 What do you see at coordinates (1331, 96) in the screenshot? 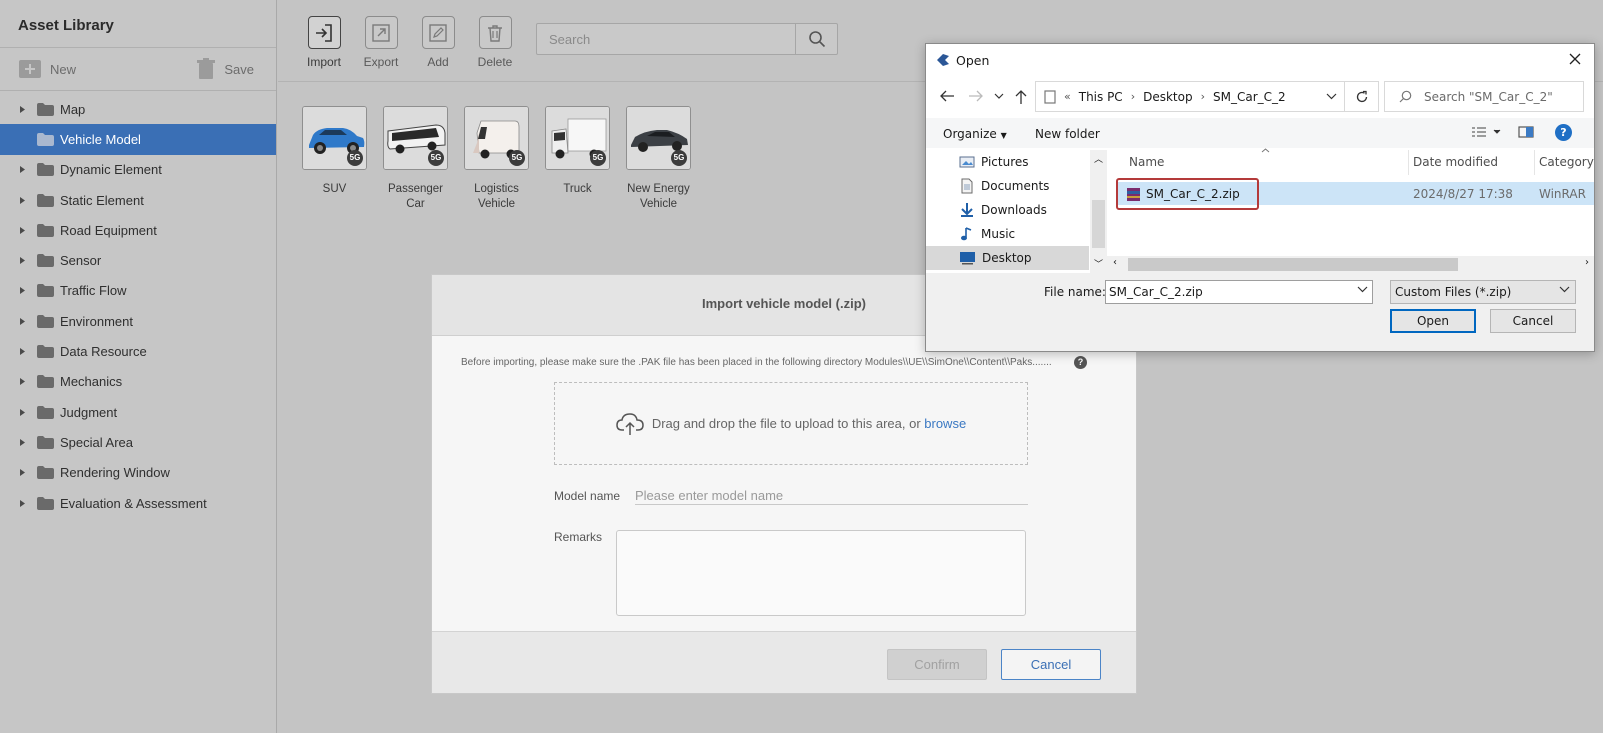
I see `address-dropdown` at bounding box center [1331, 96].